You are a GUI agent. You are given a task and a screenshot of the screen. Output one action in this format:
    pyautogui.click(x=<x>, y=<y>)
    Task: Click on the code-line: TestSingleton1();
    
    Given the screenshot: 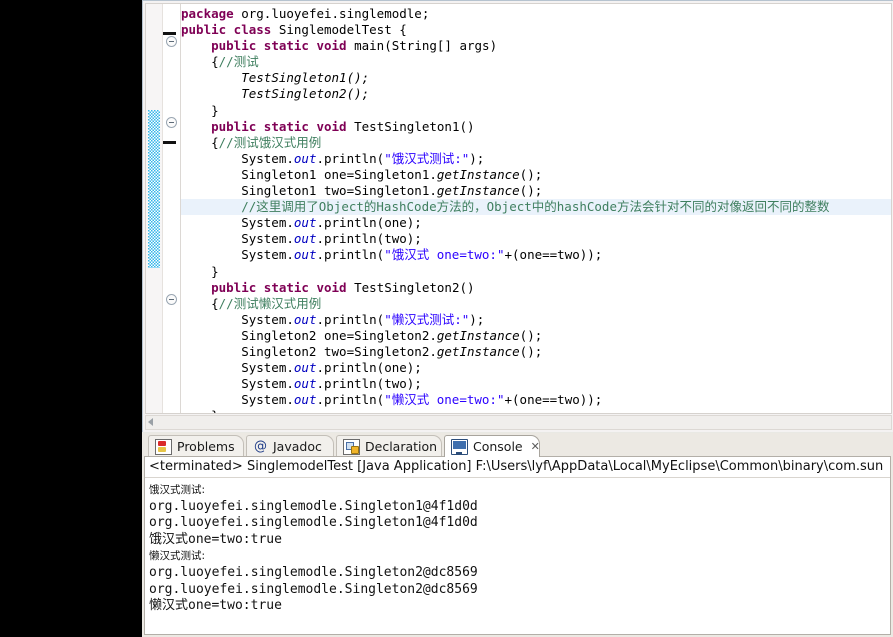 What is the action you would take?
    pyautogui.click(x=536, y=78)
    